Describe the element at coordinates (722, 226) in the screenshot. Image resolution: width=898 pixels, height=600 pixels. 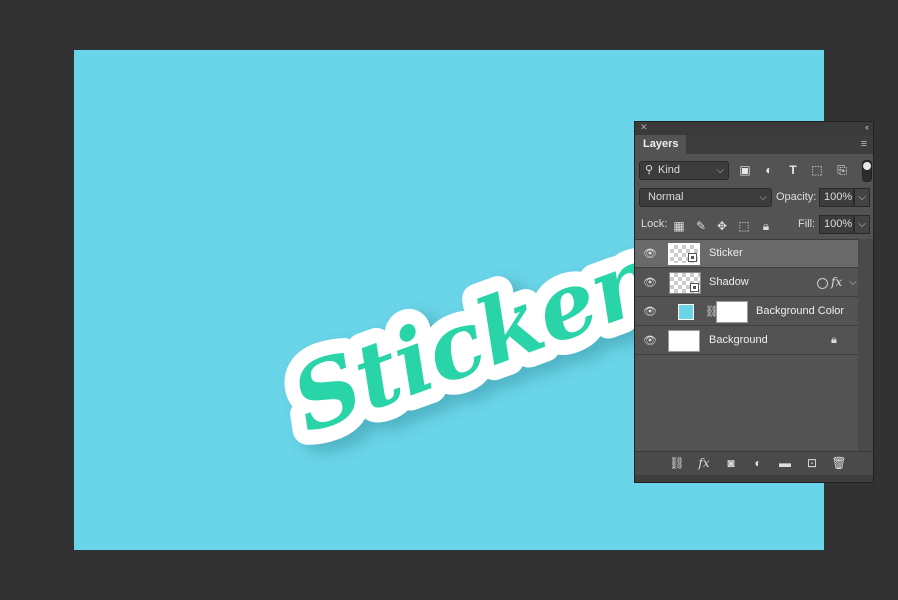
I see `lock-move-icon: ✥` at that location.